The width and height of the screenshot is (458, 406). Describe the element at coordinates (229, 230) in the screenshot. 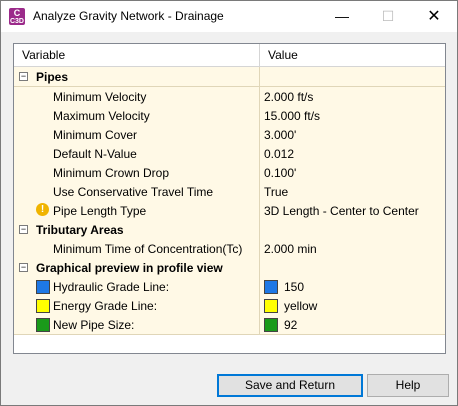

I see `category-tributary-areas: − Tributary Areas` at that location.